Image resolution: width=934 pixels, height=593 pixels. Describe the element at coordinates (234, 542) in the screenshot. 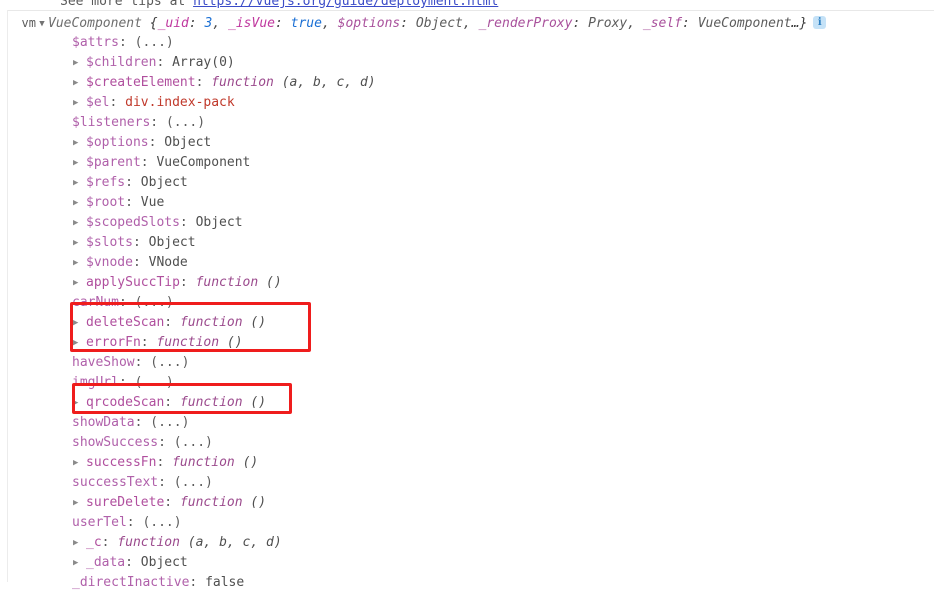

I see `property-function-args: (a, b, c, d)` at that location.